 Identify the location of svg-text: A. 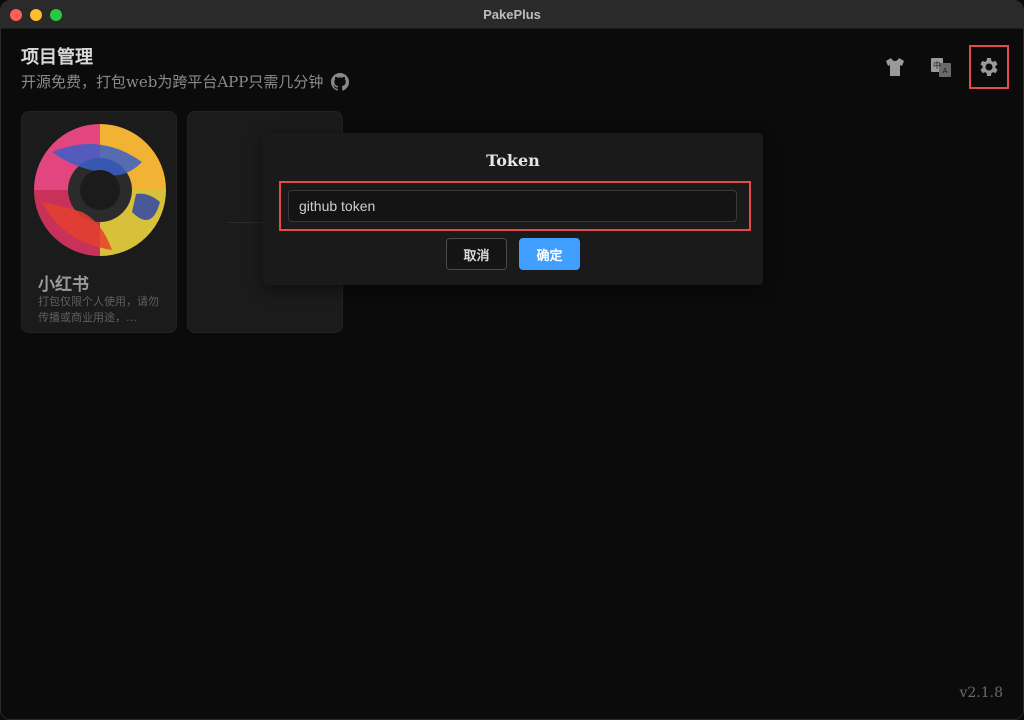
(945, 71).